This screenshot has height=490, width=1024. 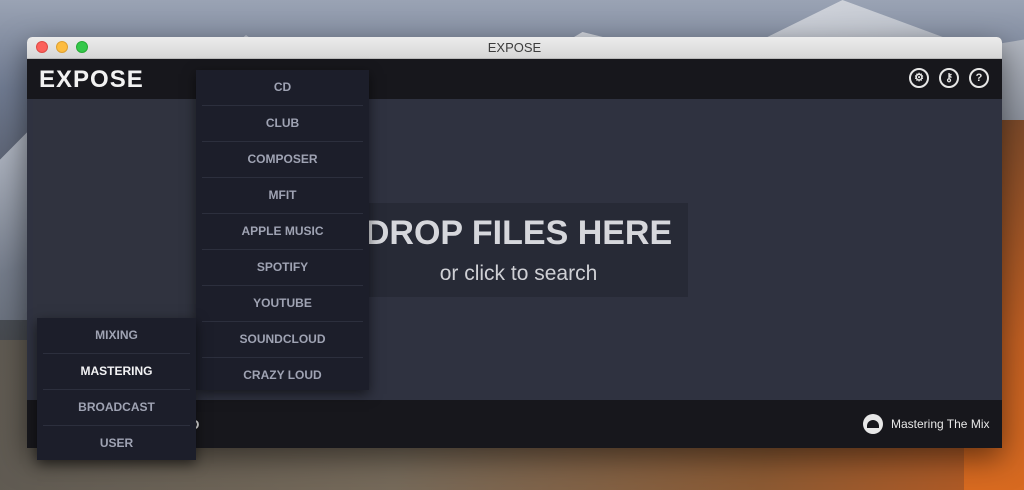 I want to click on drop-zone-title: DROP FILES HERE, so click(x=518, y=233).